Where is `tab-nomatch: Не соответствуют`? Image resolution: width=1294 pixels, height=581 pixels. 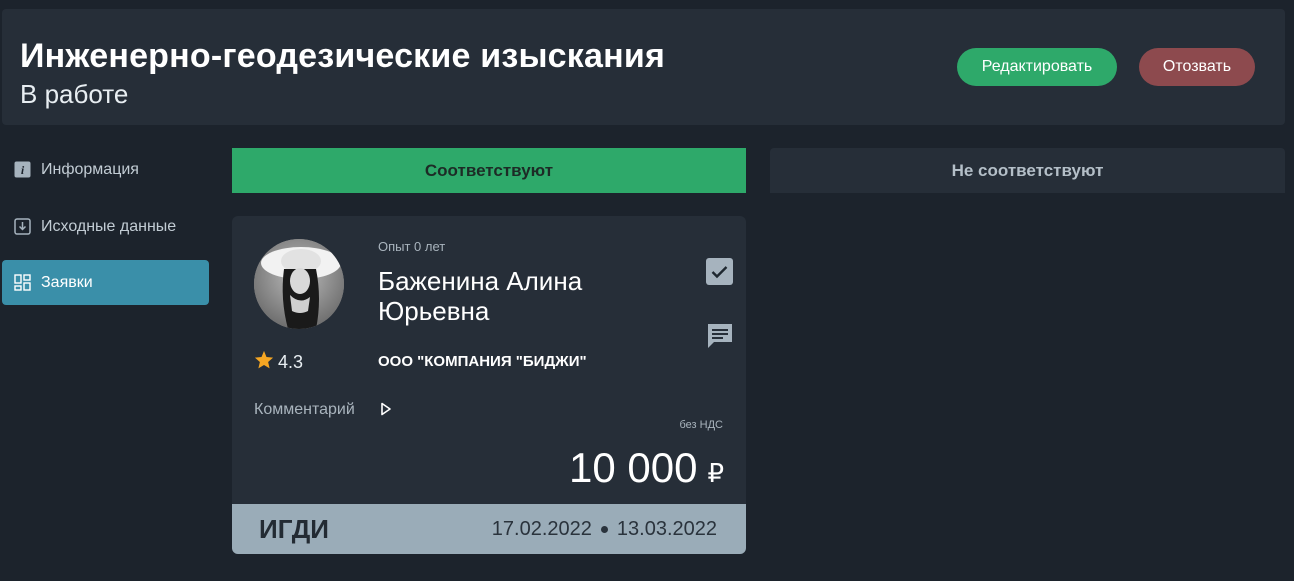 tab-nomatch: Не соответствуют is located at coordinates (1027, 170).